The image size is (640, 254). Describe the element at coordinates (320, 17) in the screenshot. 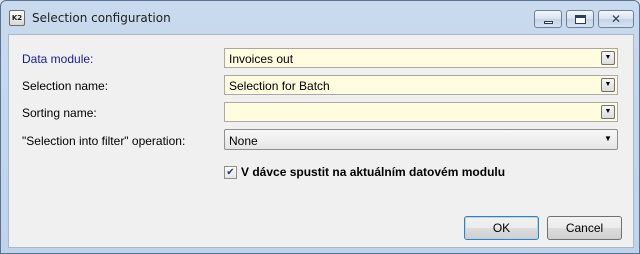

I see `title-bar: K2 Selection configuration ✕` at that location.